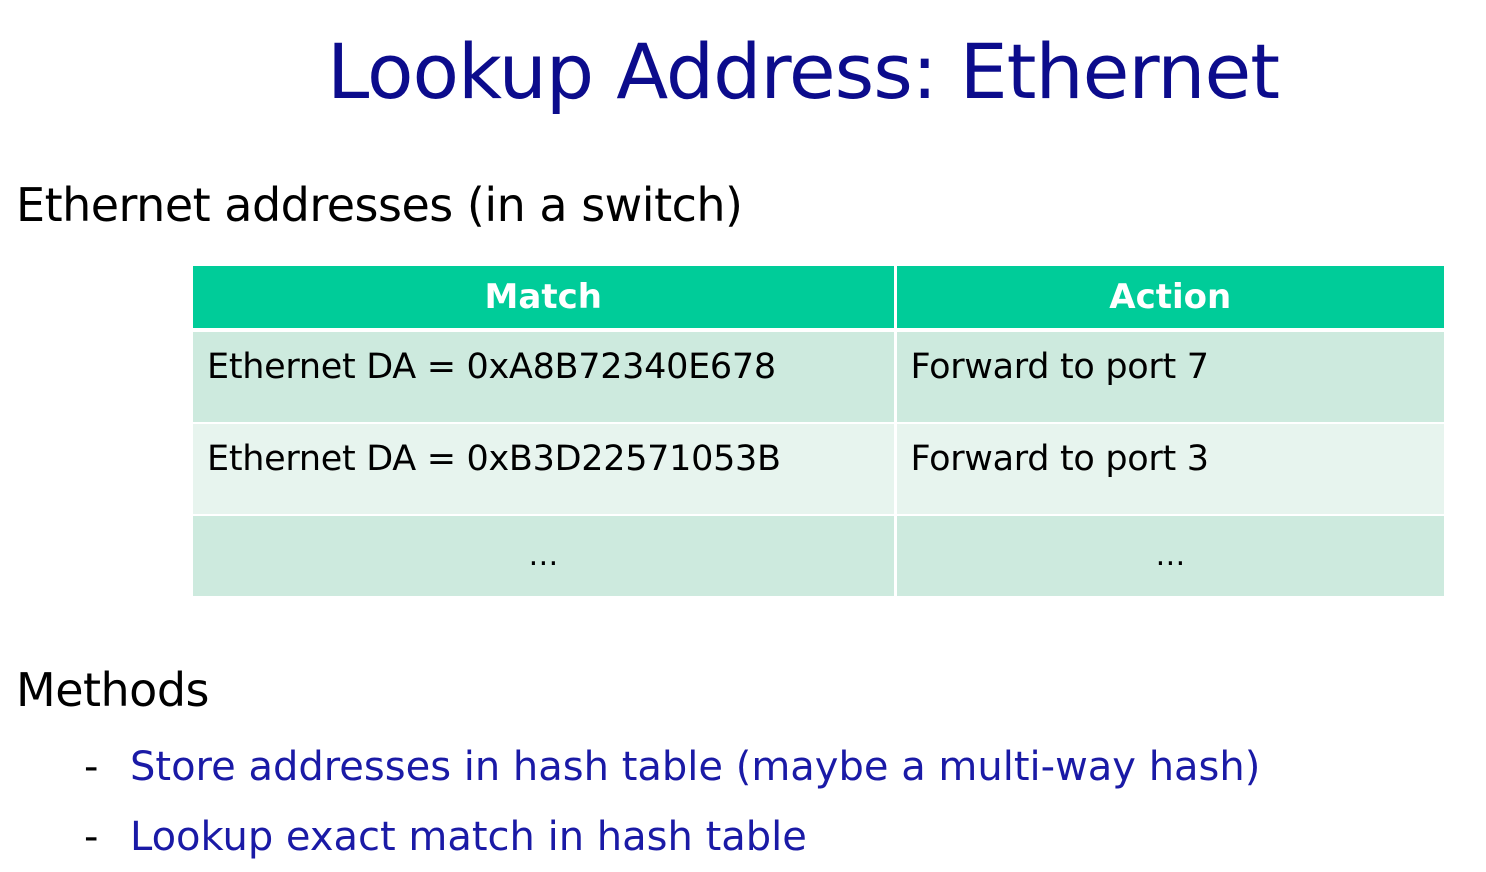 The width and height of the screenshot is (1486, 872). What do you see at coordinates (1169, 299) in the screenshot?
I see `column-header-action: Action` at bounding box center [1169, 299].